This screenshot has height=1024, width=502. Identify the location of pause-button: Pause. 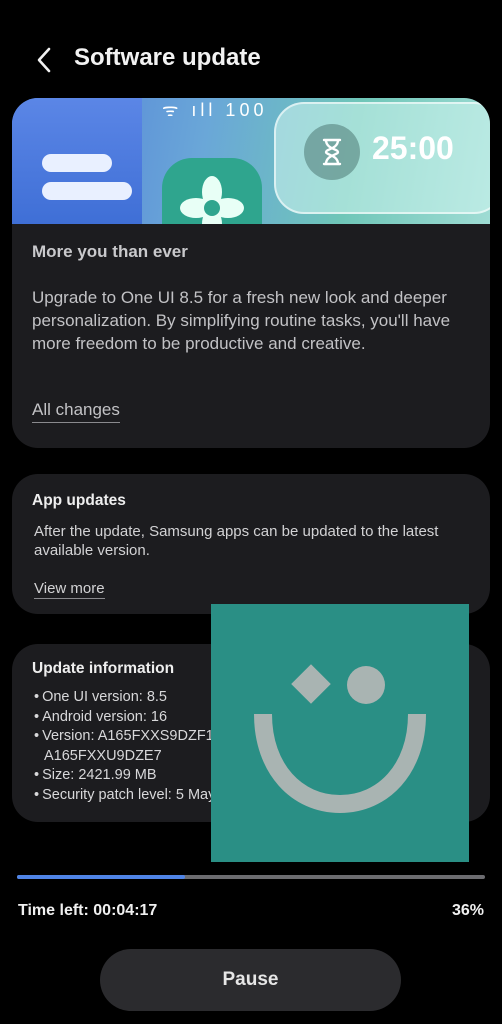
(250, 980).